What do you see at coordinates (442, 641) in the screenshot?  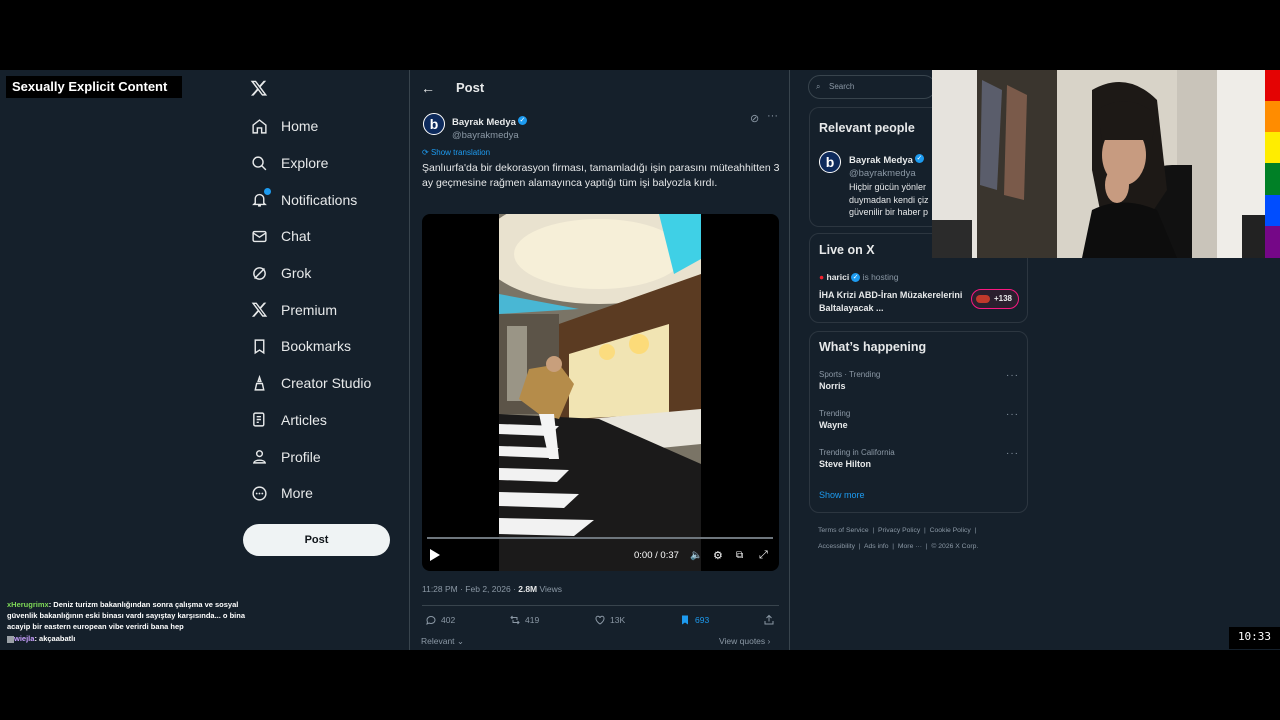 I see `reply-sort-dropdown: Relevant ⌄` at bounding box center [442, 641].